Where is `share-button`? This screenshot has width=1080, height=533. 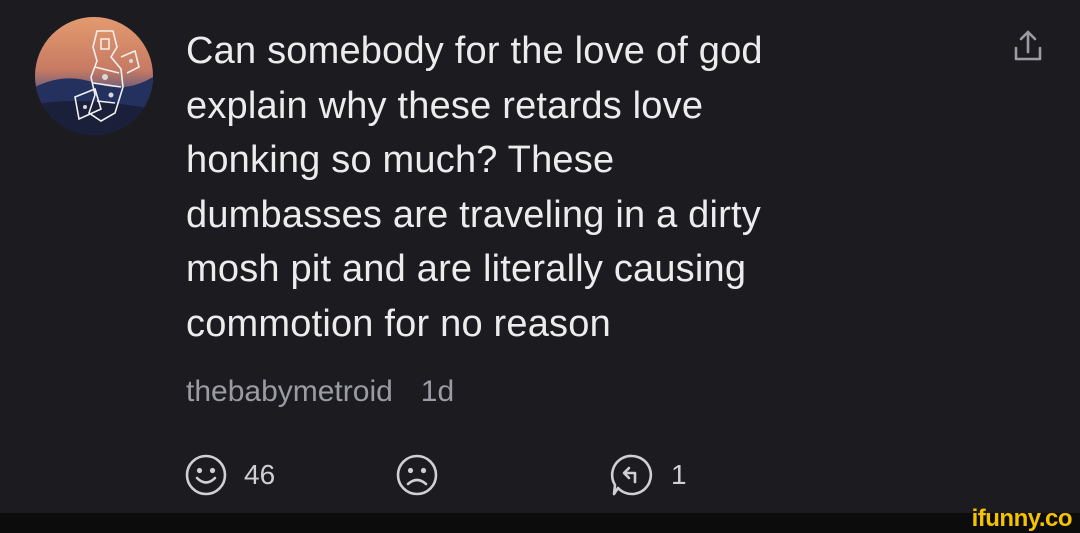 share-button is located at coordinates (1028, 46).